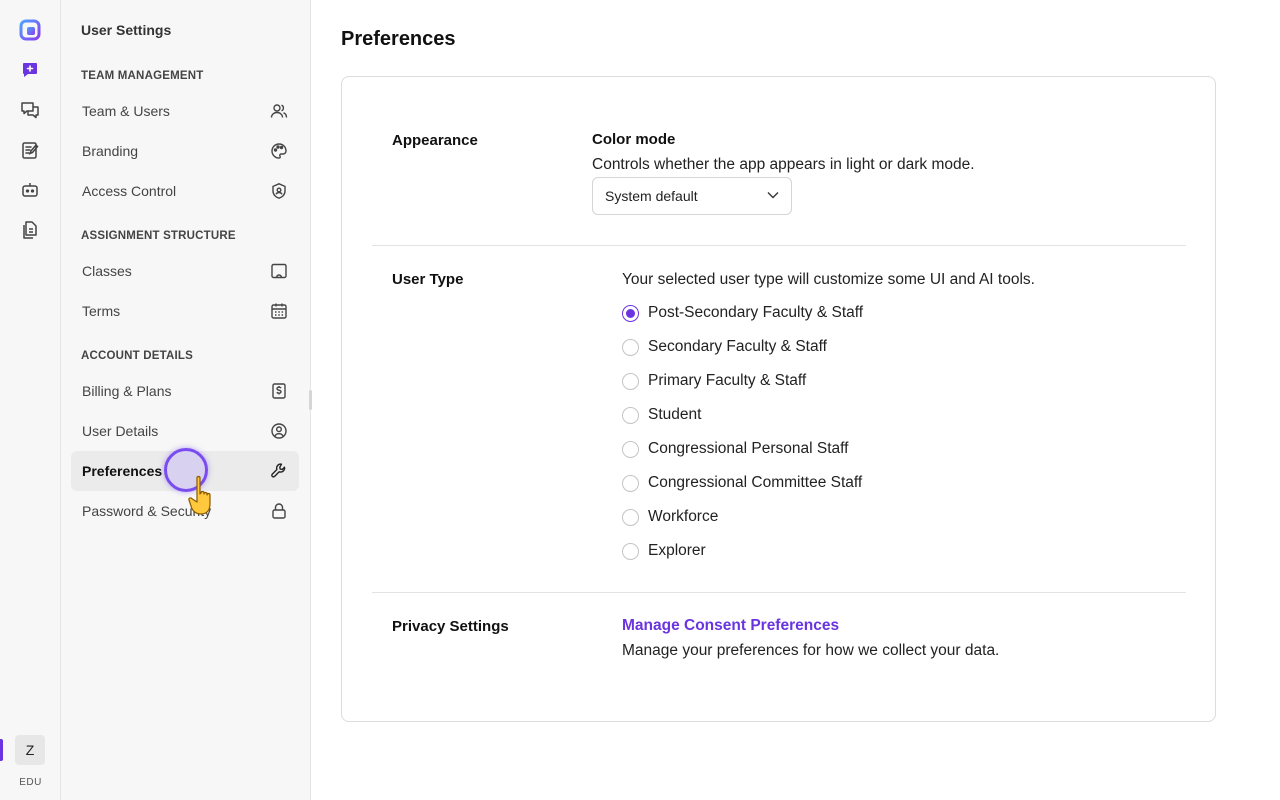 Image resolution: width=1280 pixels, height=800 pixels. I want to click on sidebar-item-label: Billing & Plans, so click(127, 391).